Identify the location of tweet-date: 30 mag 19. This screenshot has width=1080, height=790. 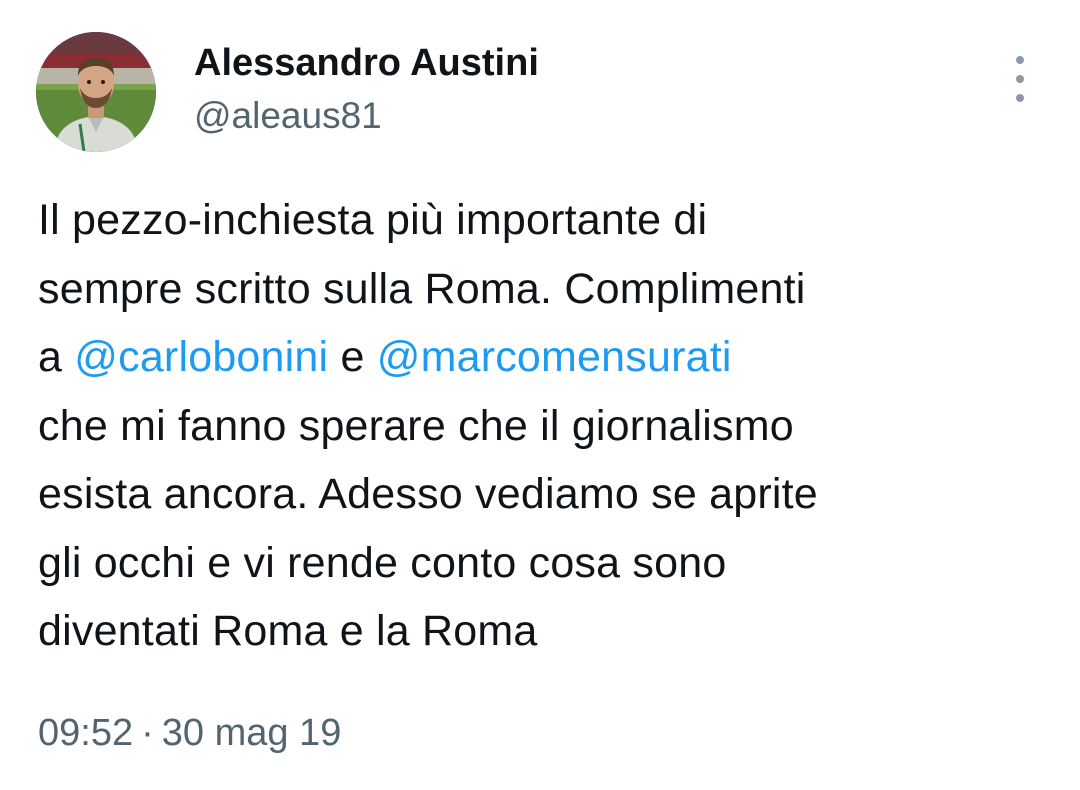
(252, 733).